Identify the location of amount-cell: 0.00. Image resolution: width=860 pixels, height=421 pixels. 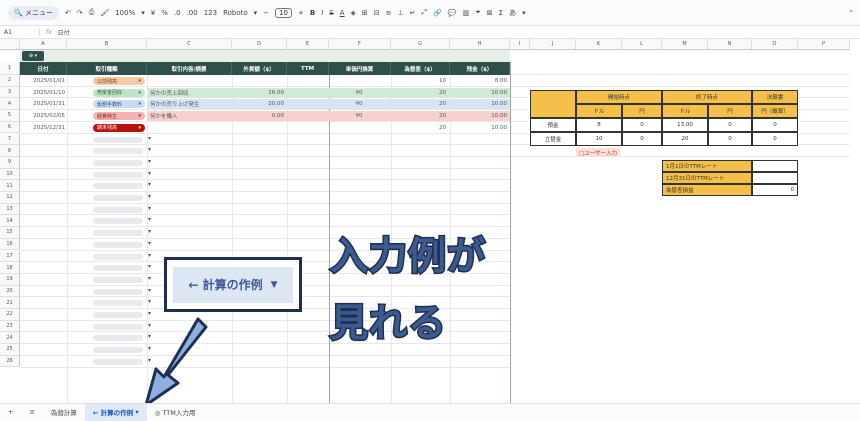
(258, 116).